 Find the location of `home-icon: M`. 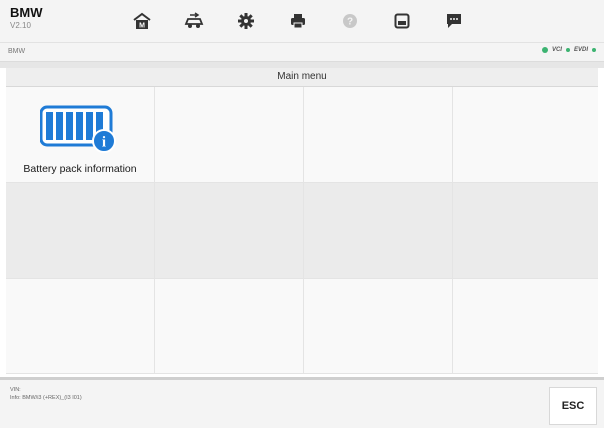

home-icon: M is located at coordinates (142, 21).